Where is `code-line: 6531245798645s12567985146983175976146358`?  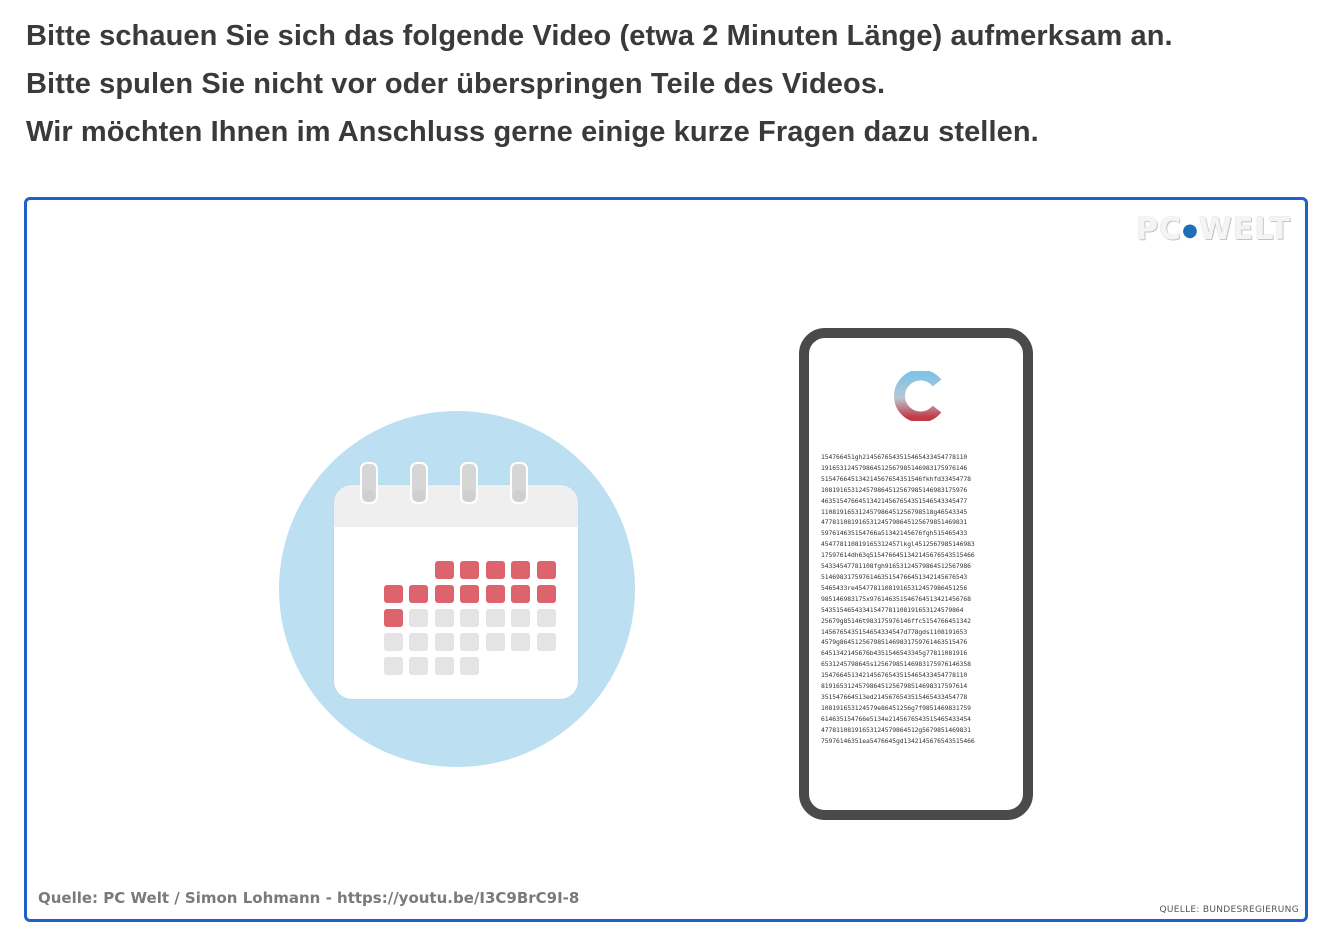 code-line: 6531245798645s12567985146983175976146358 is located at coordinates (896, 664).